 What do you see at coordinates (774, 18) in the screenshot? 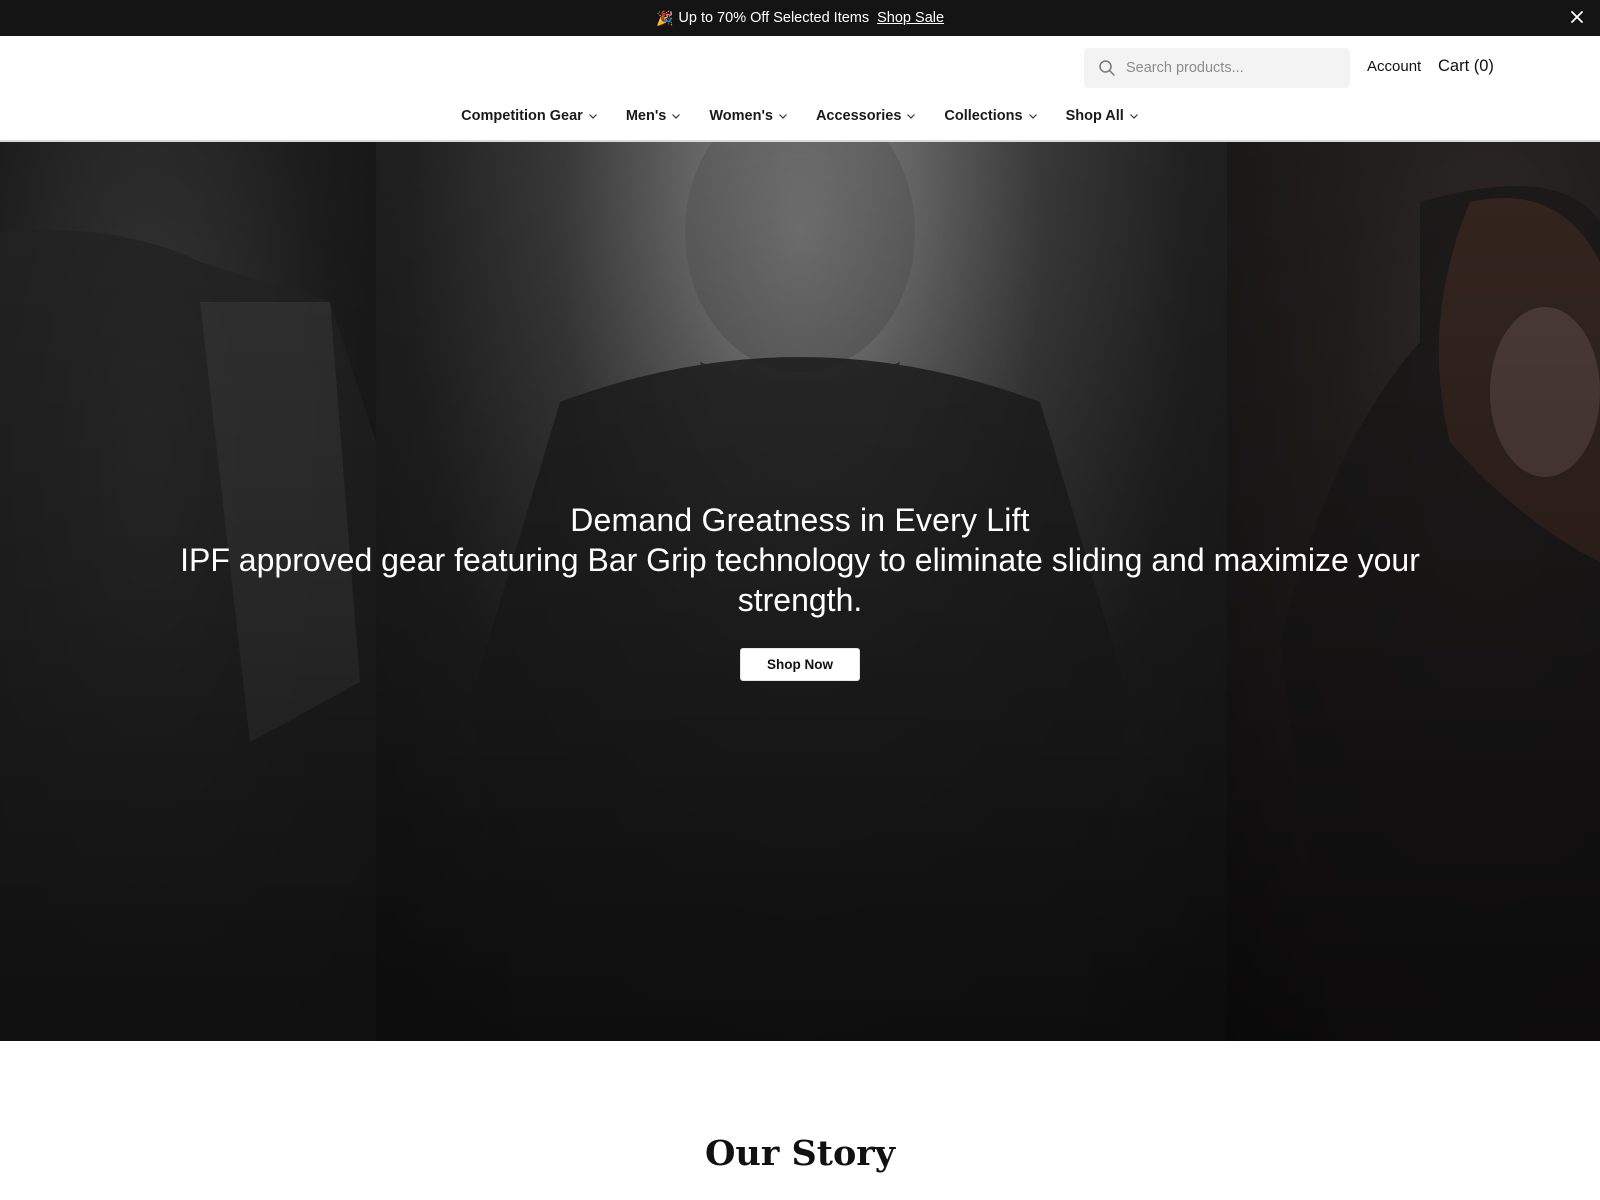
I see `announcement-text: Up to 70% Off Selected Items` at bounding box center [774, 18].